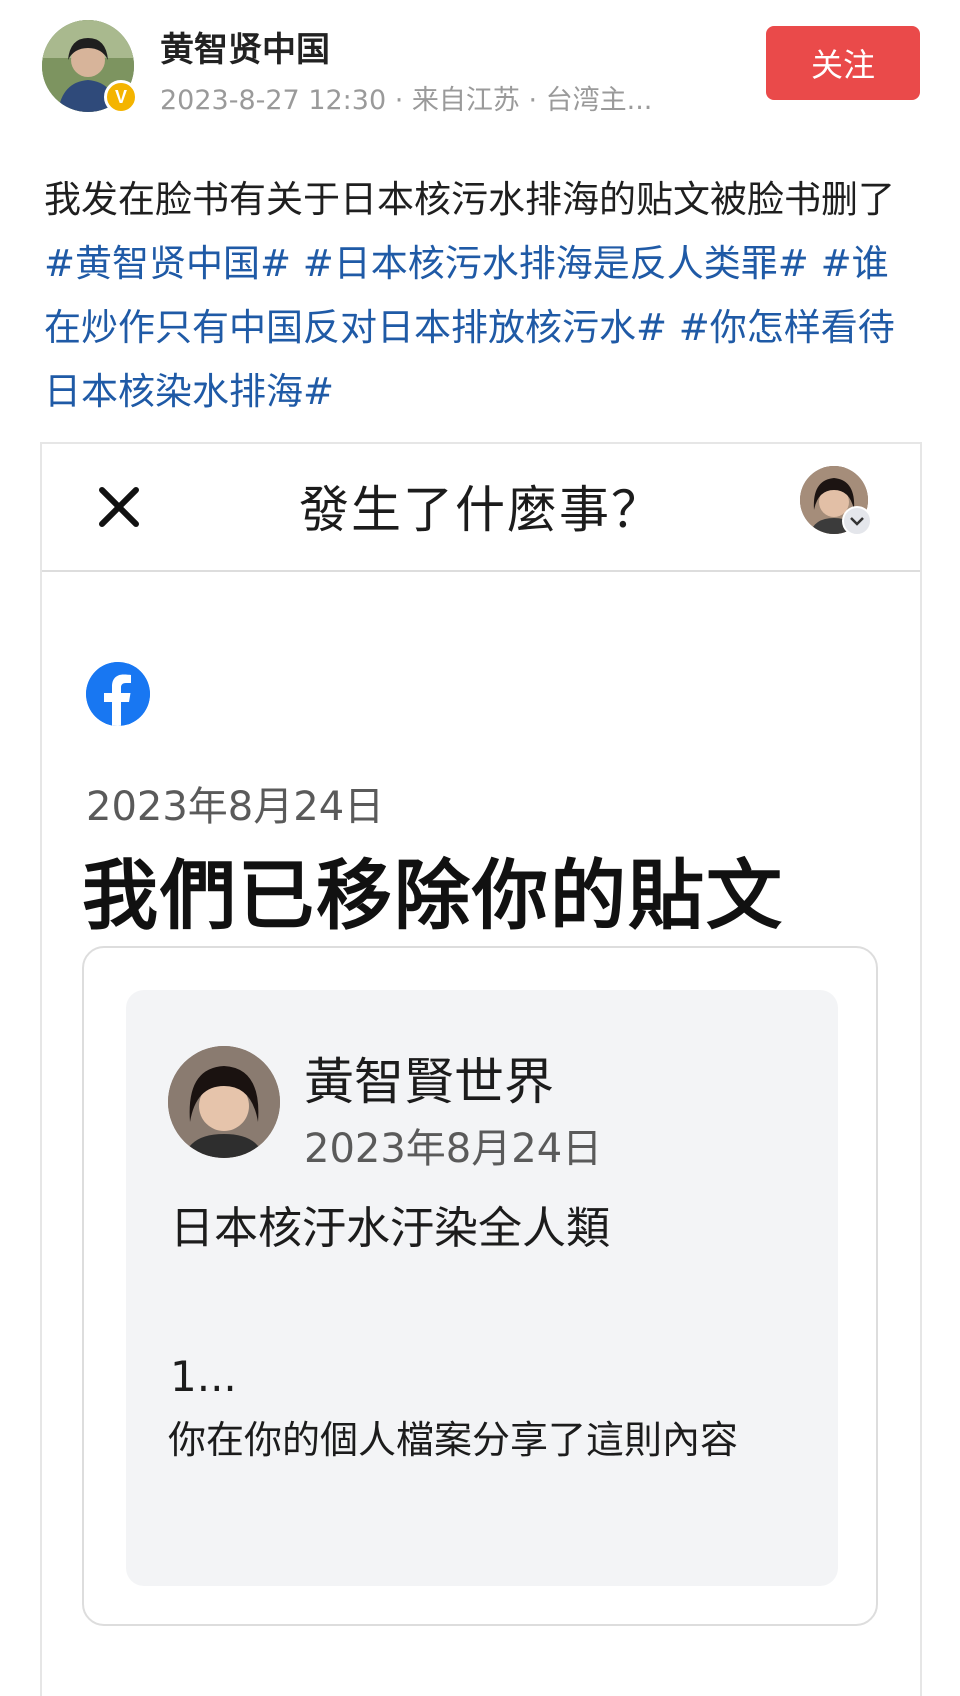 Image resolution: width=960 pixels, height=1696 pixels. I want to click on hashtag-link: #日本核污水排海是反人类罪#, so click(556, 263).